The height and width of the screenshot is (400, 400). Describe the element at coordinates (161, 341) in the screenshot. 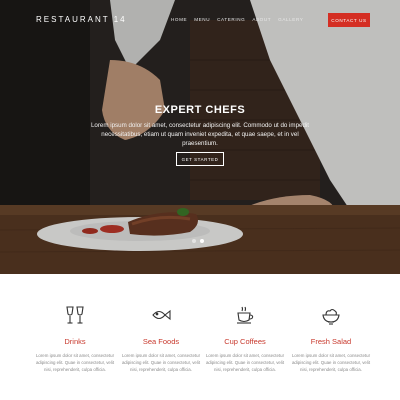

I see `feature-title: Sea Foods` at that location.